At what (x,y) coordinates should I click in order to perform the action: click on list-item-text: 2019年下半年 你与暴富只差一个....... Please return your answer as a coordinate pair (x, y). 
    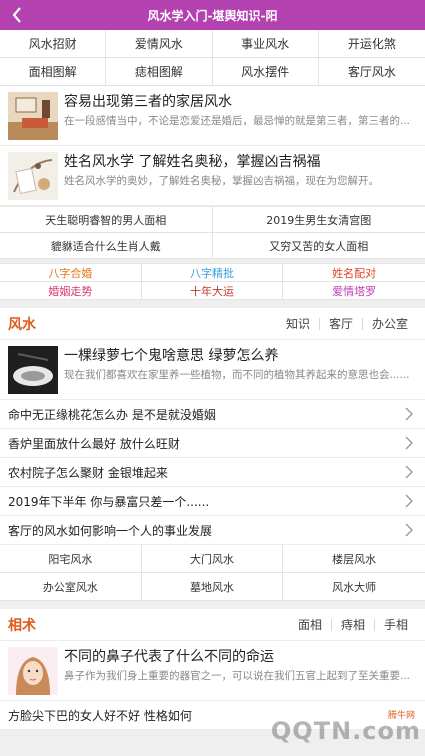
    Looking at the image, I should click on (109, 501).